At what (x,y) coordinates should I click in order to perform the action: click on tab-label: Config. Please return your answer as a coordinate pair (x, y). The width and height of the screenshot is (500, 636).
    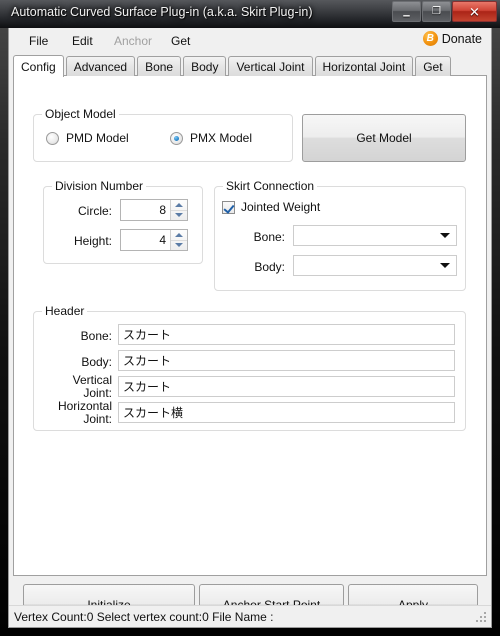
    Looking at the image, I should click on (38, 66).